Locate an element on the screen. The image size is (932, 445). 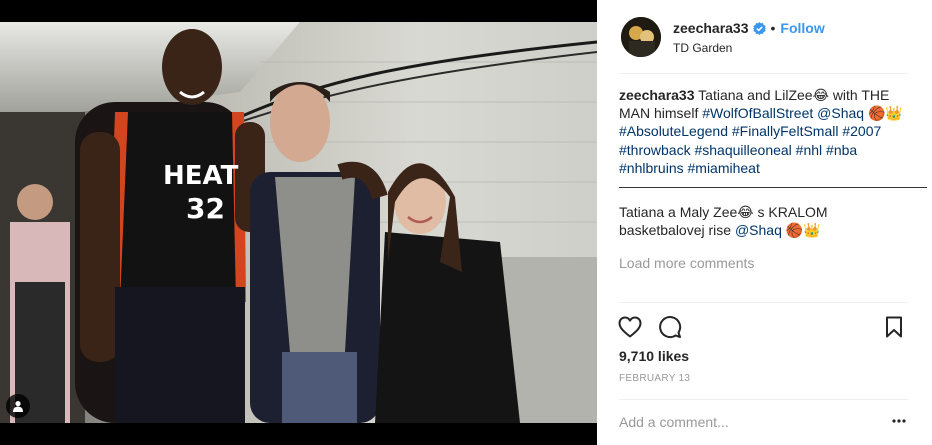
tagged-users-button is located at coordinates (18, 406).